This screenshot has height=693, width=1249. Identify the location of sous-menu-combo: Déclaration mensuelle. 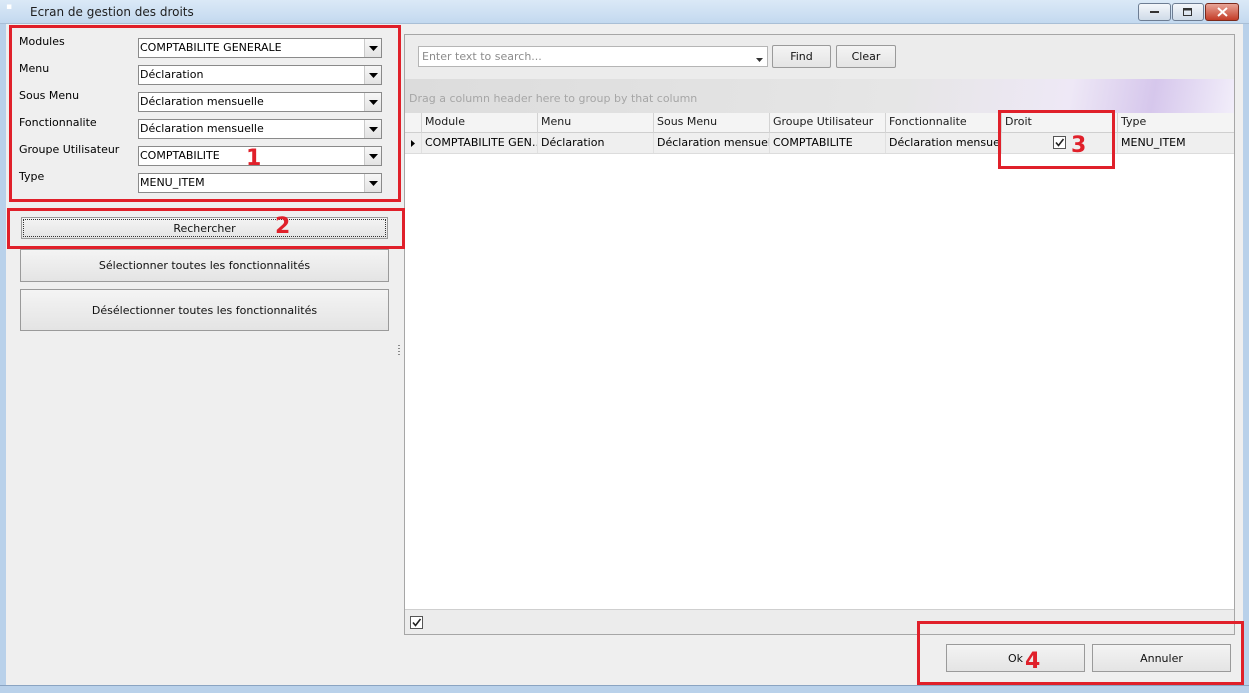
(260, 102).